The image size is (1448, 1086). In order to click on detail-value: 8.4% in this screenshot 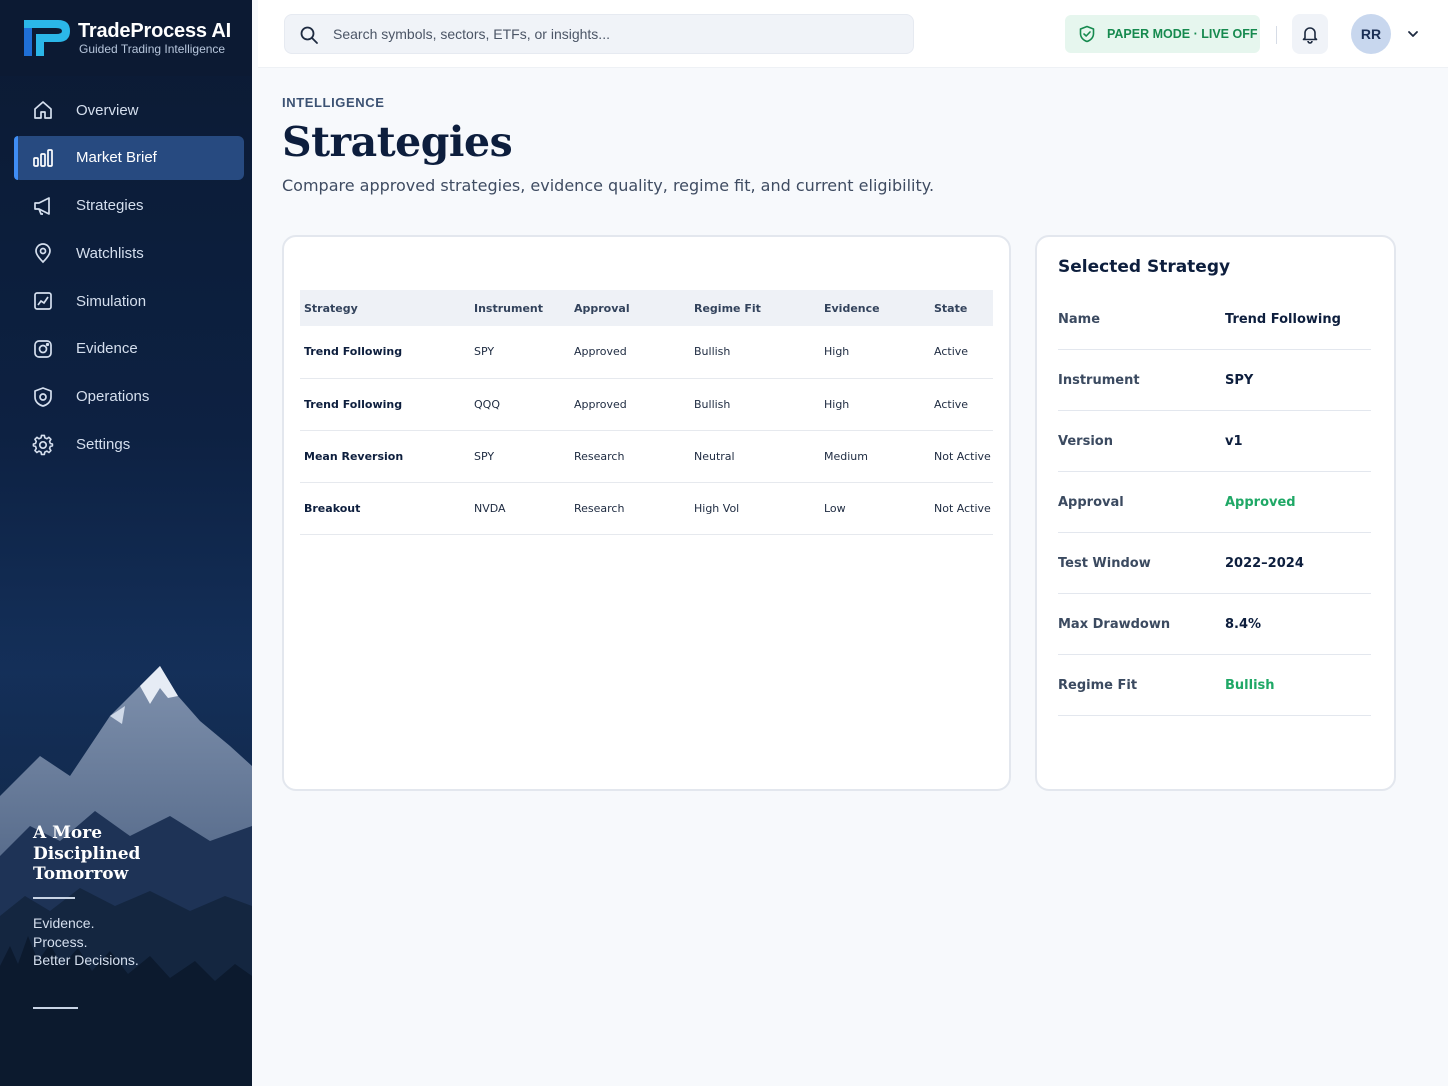, I will do `click(1243, 624)`.